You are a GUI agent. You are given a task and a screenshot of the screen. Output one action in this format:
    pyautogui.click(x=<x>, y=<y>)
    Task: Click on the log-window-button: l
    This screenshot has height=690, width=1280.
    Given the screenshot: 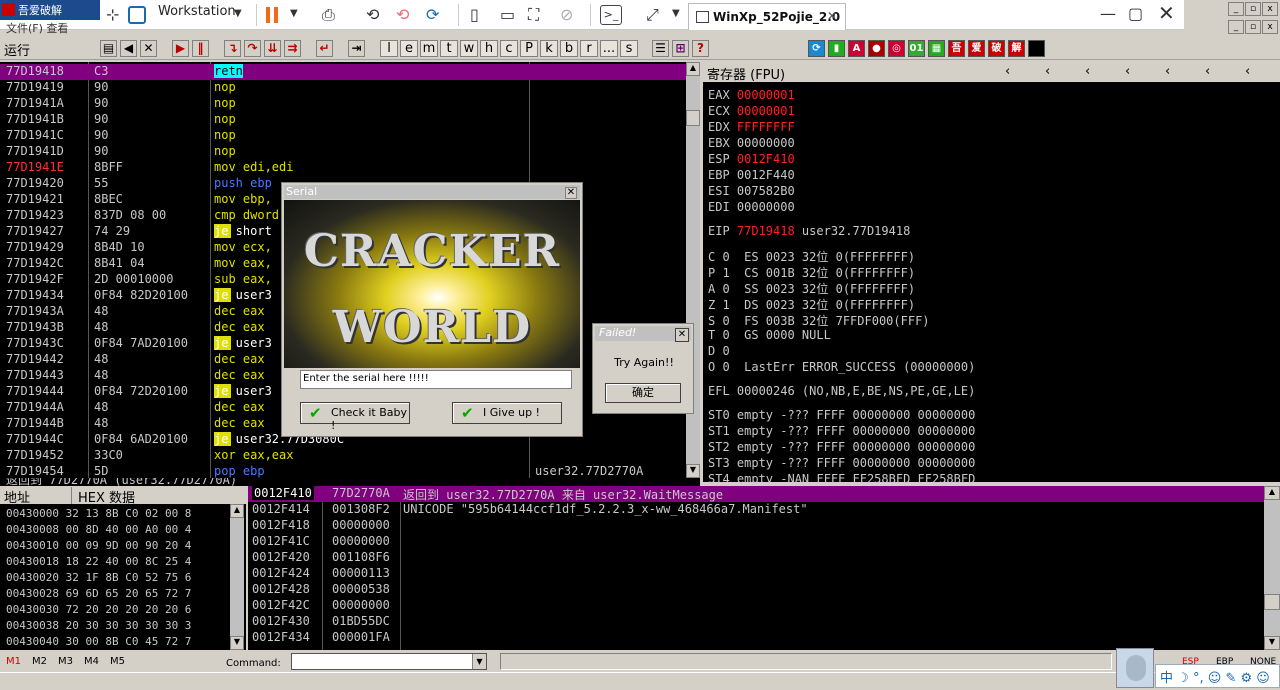 What is the action you would take?
    pyautogui.click(x=389, y=48)
    